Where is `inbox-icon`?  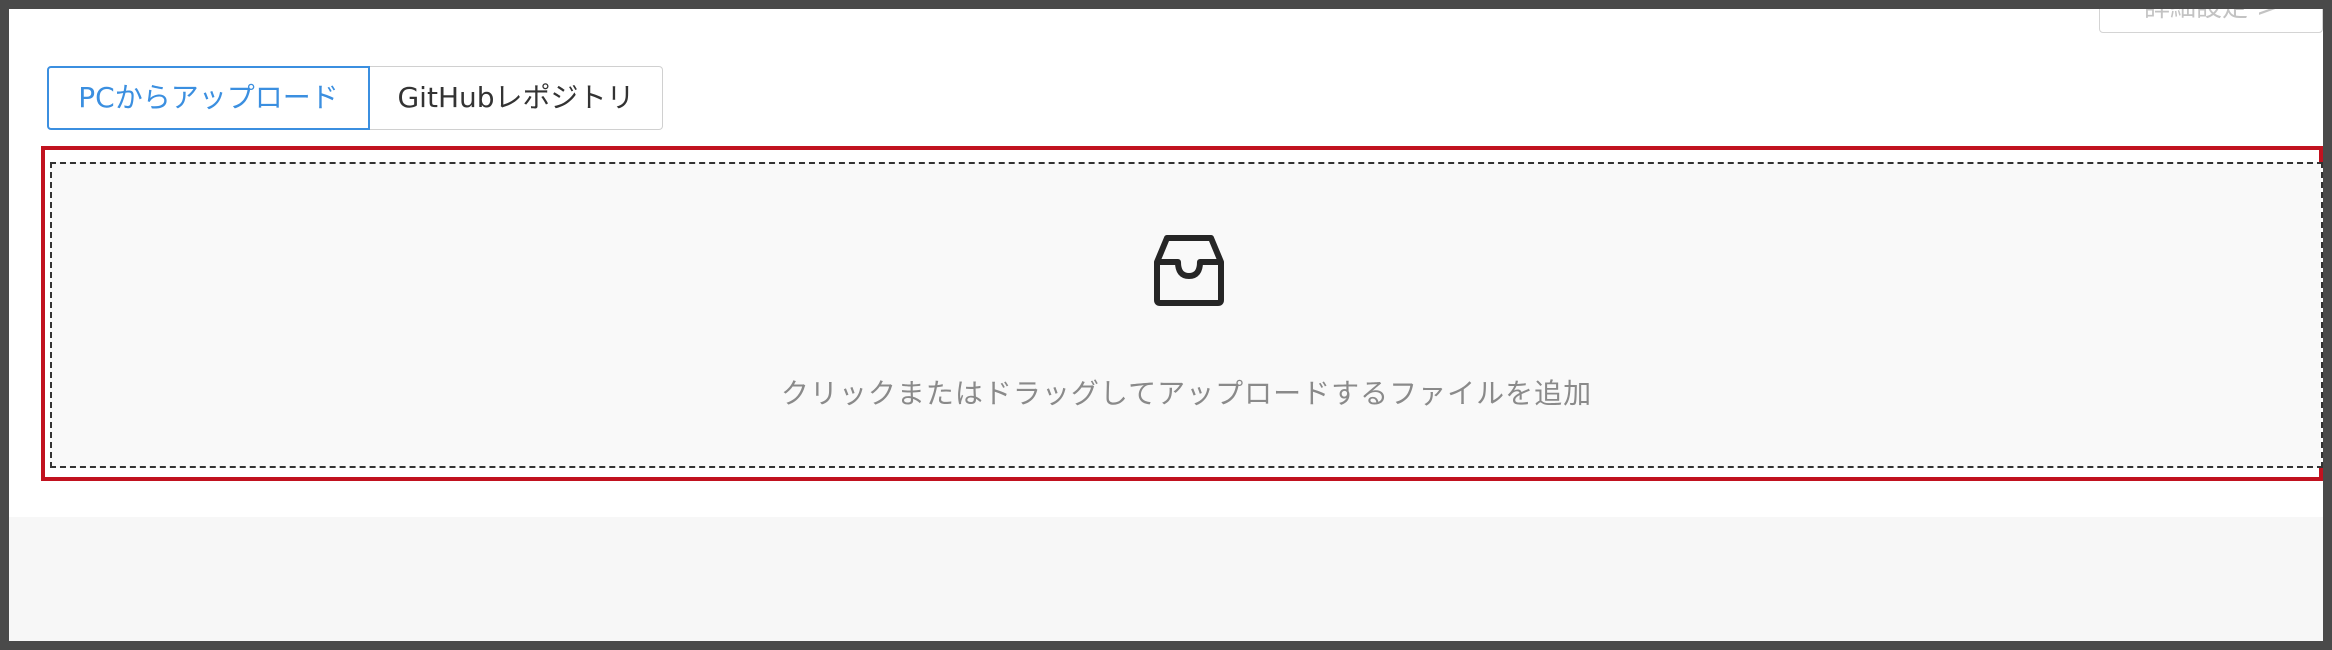
inbox-icon is located at coordinates (1189, 270).